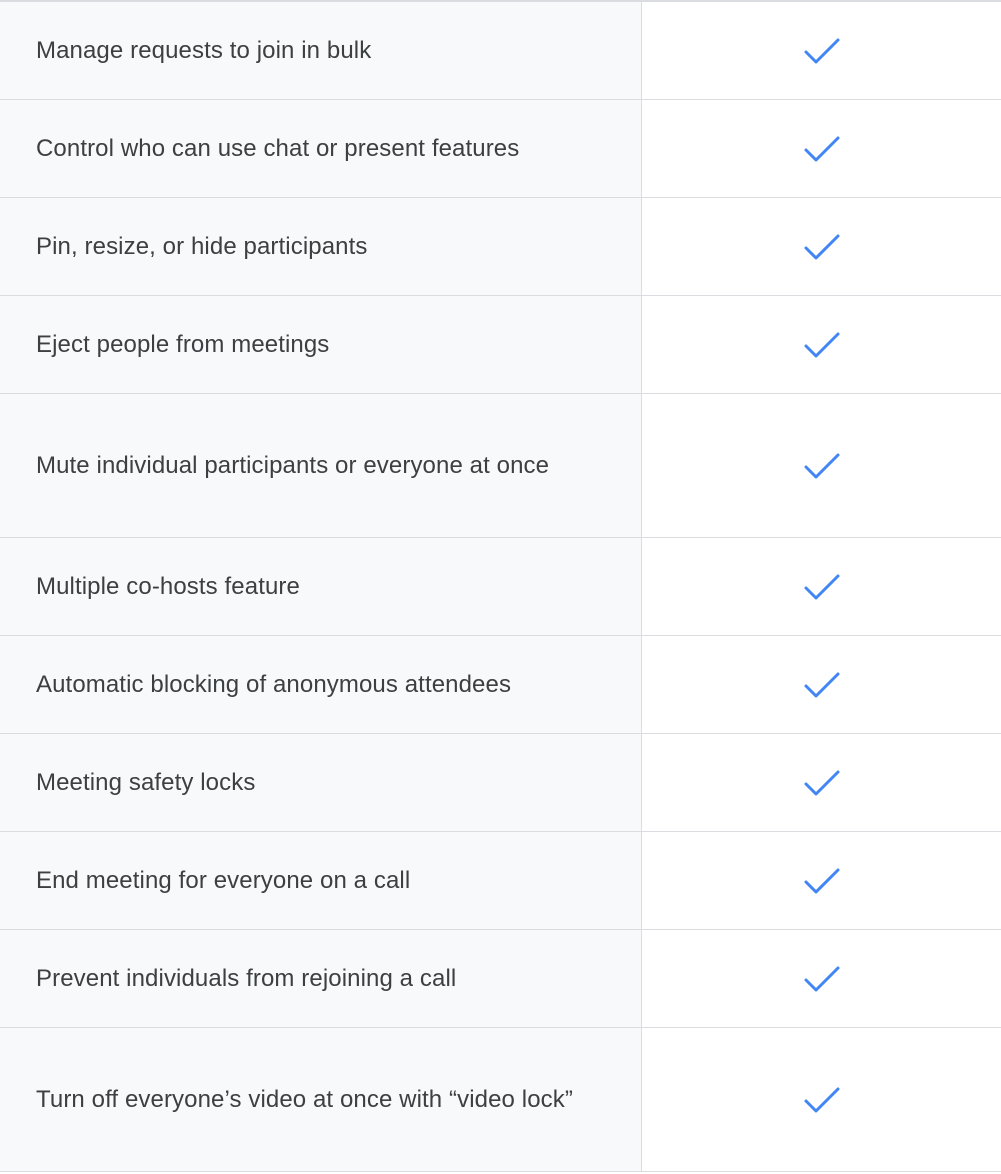 The width and height of the screenshot is (1001, 1174). Describe the element at coordinates (204, 50) in the screenshot. I see `feature-label: Manage requests to join in bulk` at that location.